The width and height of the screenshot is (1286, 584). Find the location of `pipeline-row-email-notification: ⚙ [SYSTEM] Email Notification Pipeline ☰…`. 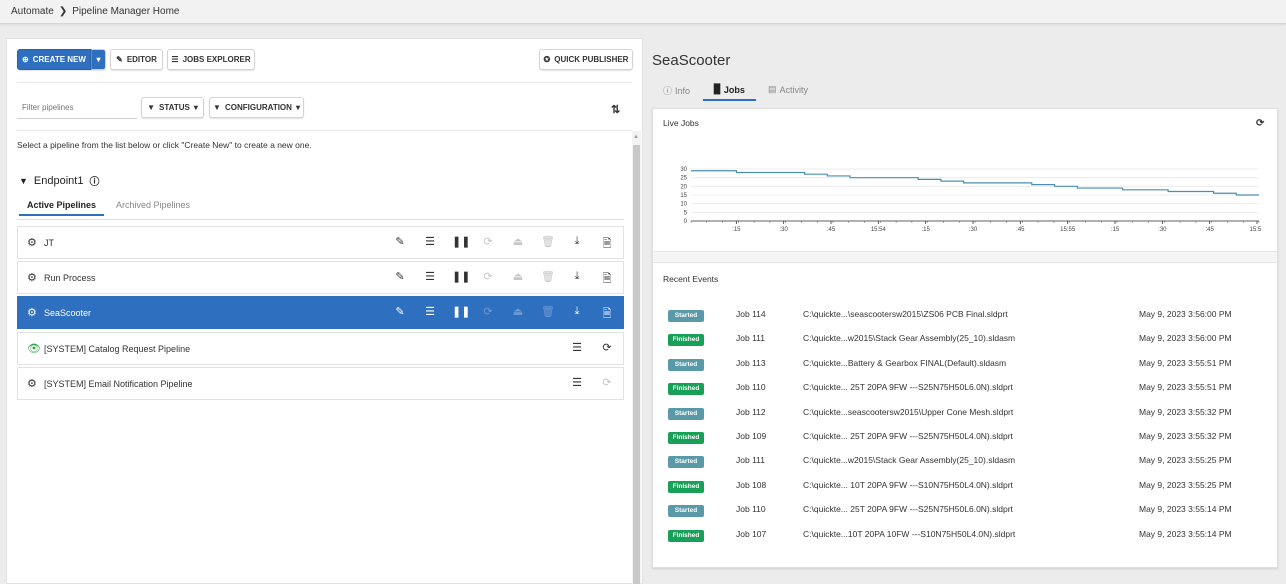

pipeline-row-email-notification: ⚙ [SYSTEM] Email Notification Pipeline ☰… is located at coordinates (320, 383).